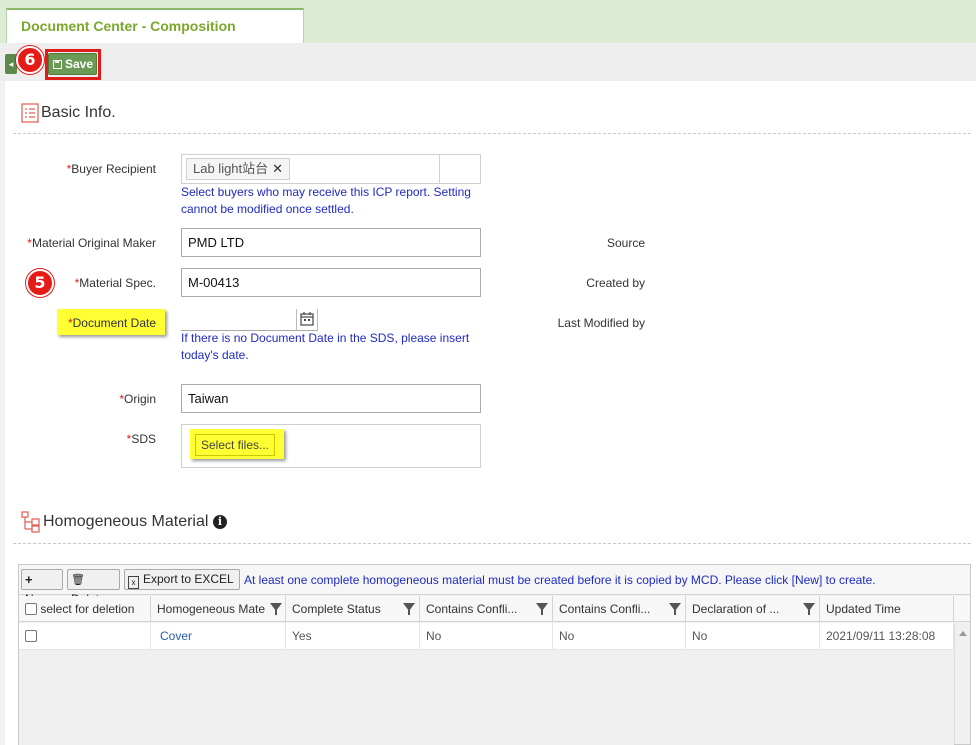 This screenshot has width=976, height=745. What do you see at coordinates (887, 609) in the screenshot?
I see `column-header-updated-time: Updated Time` at bounding box center [887, 609].